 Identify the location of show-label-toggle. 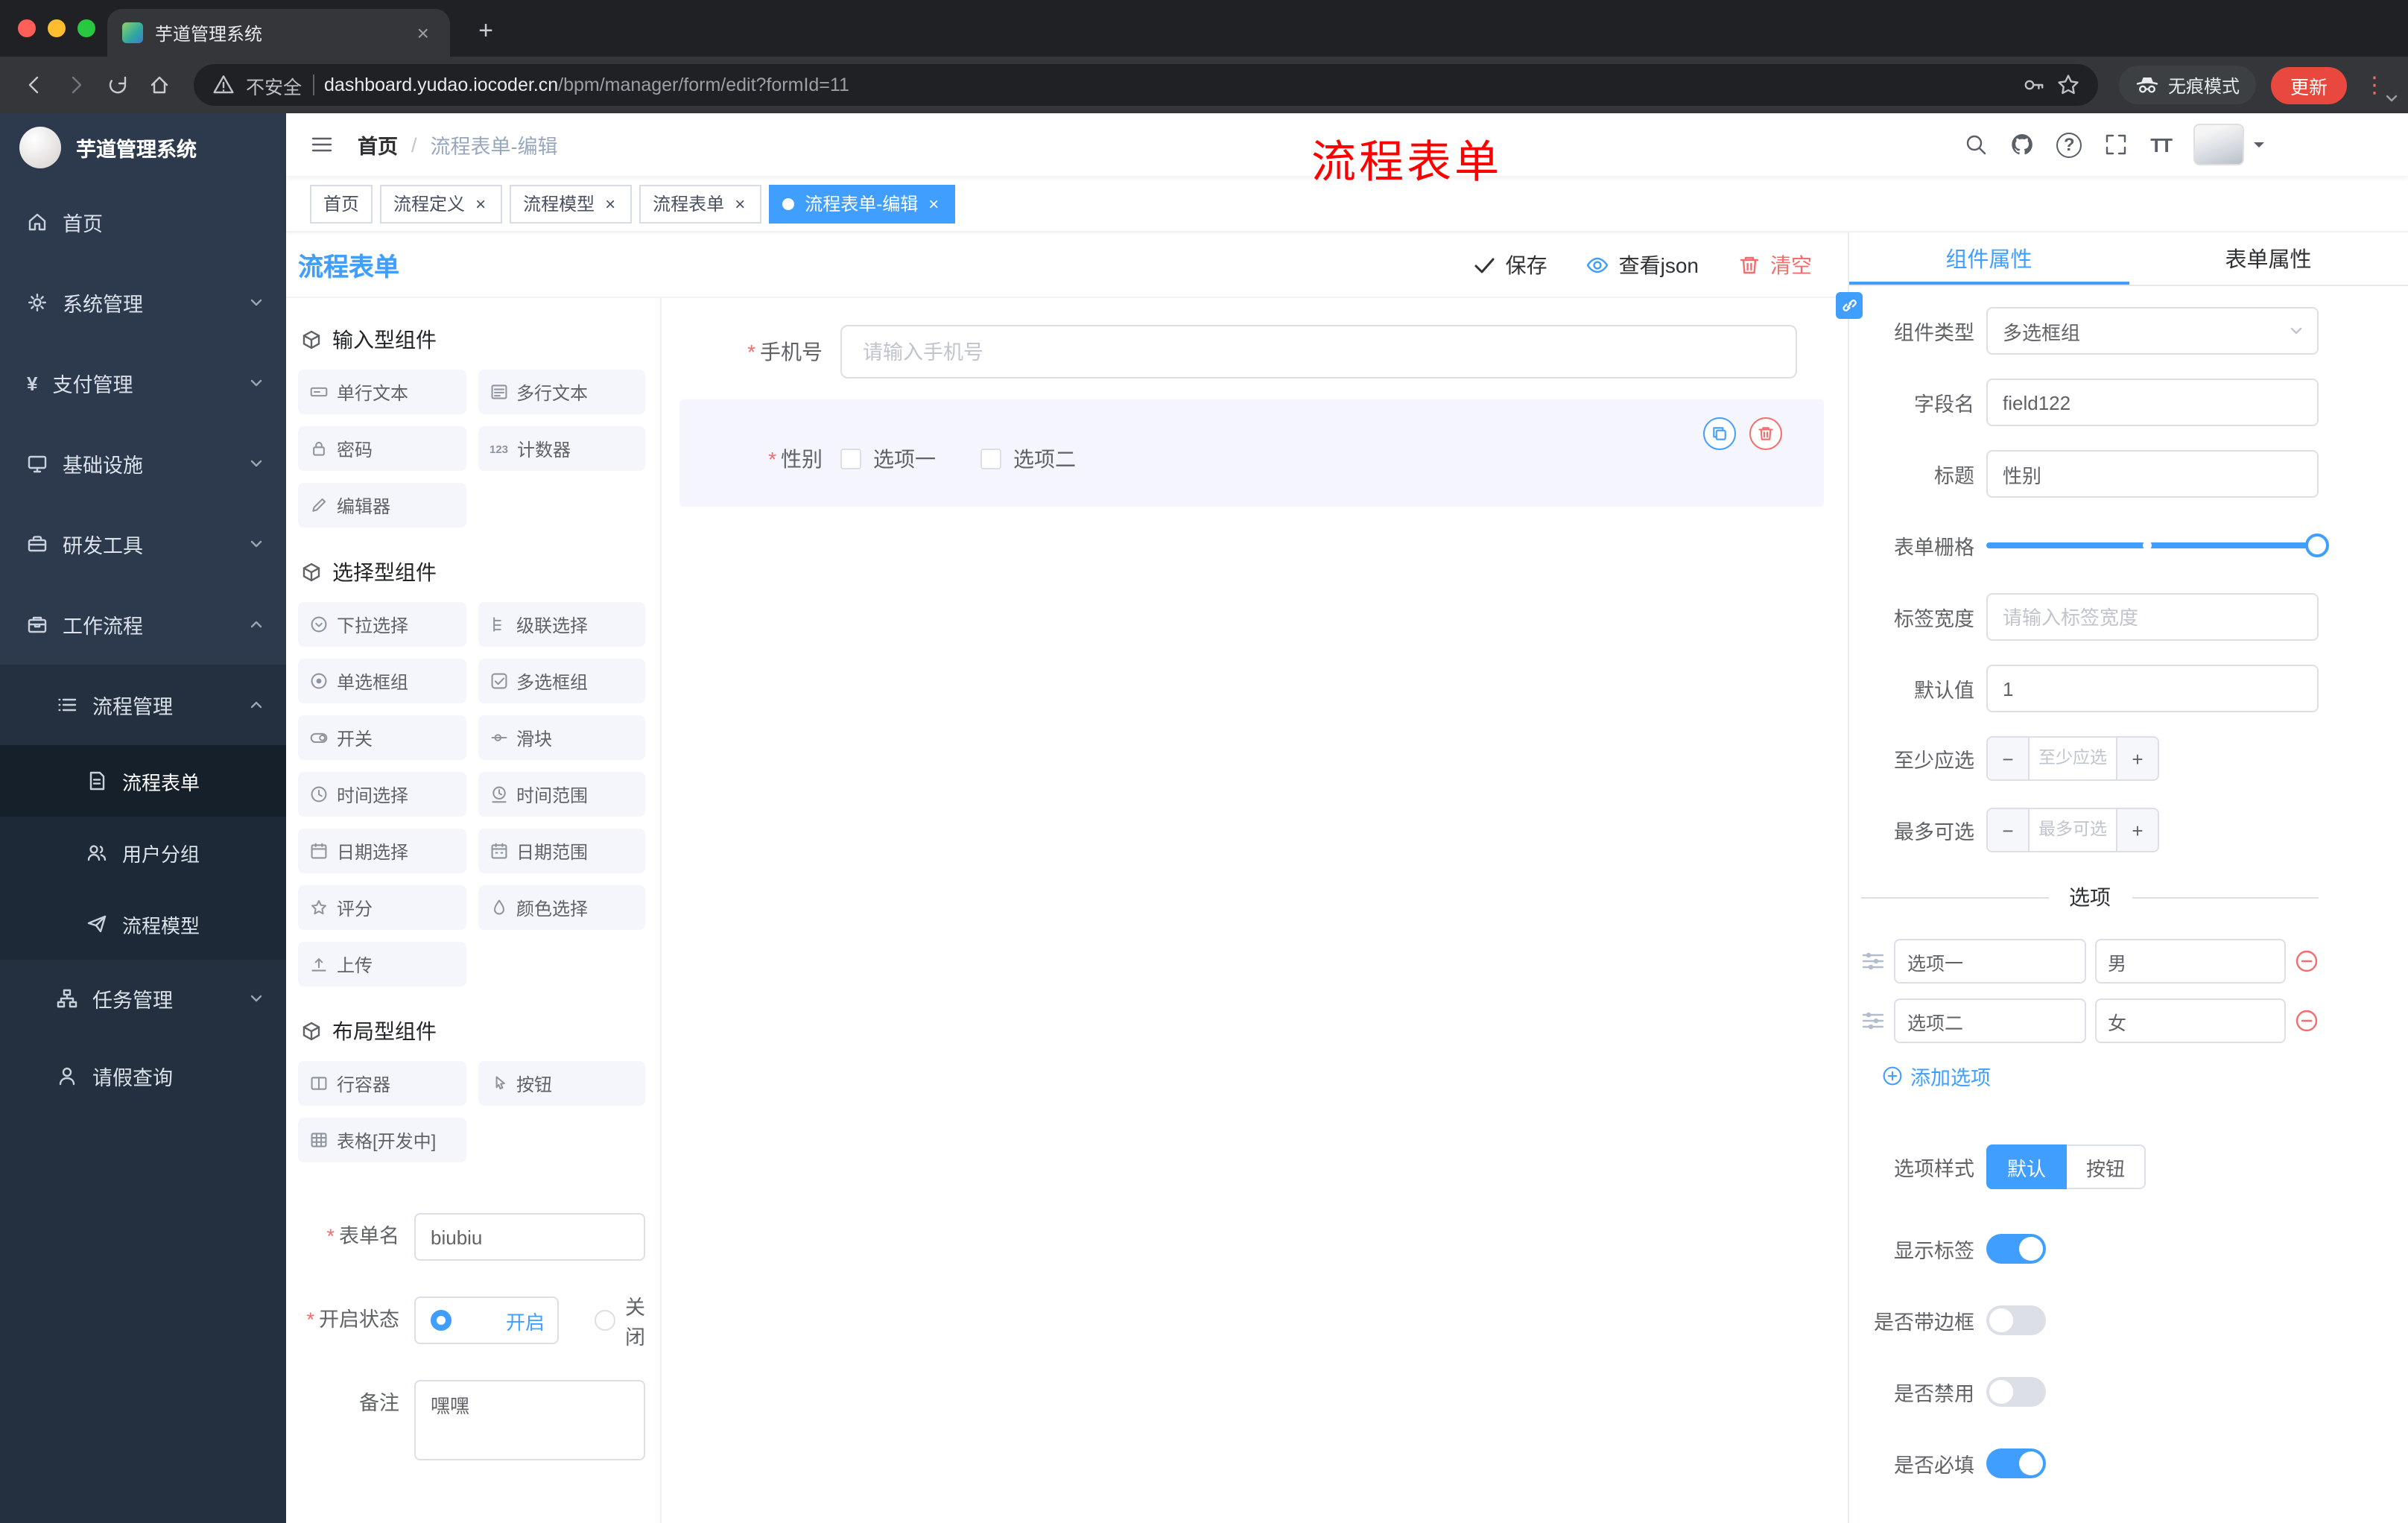
(2016, 1249).